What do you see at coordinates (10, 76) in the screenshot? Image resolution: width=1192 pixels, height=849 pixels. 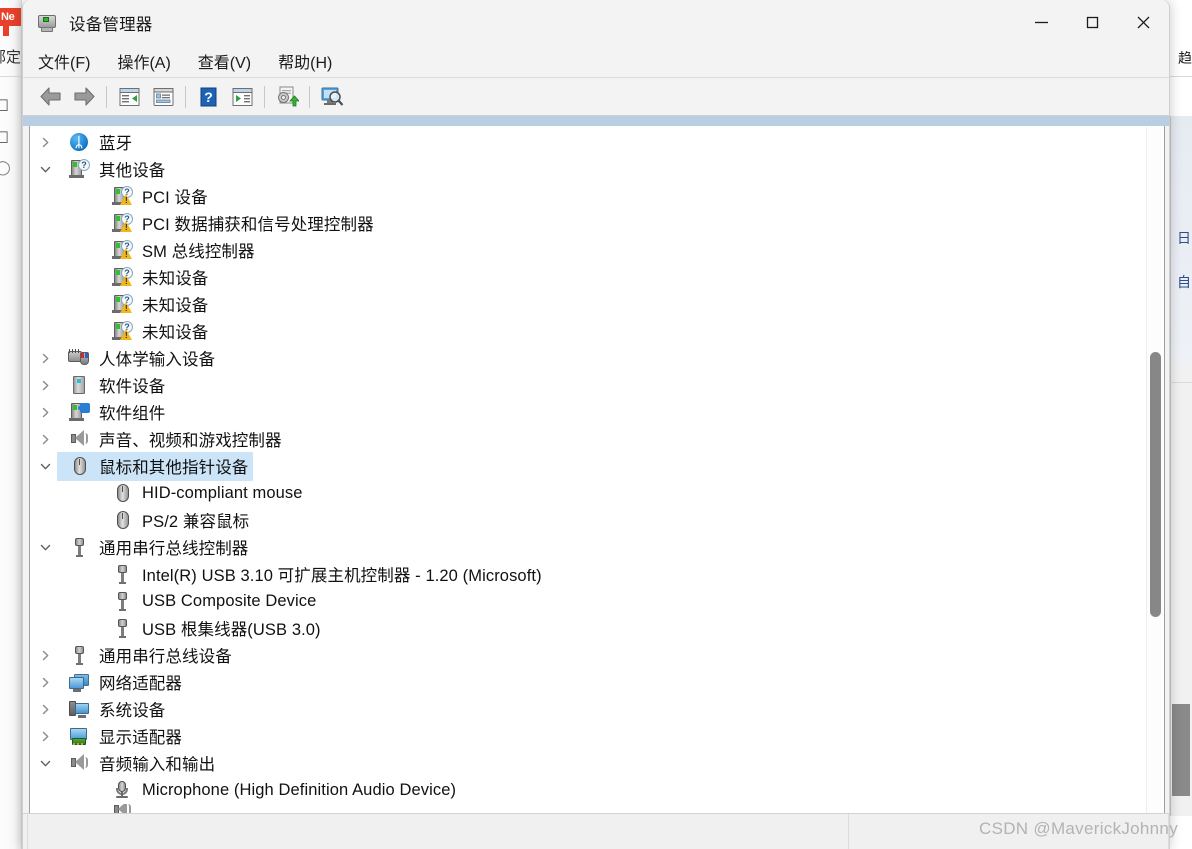 I see `background-left-divider` at bounding box center [10, 76].